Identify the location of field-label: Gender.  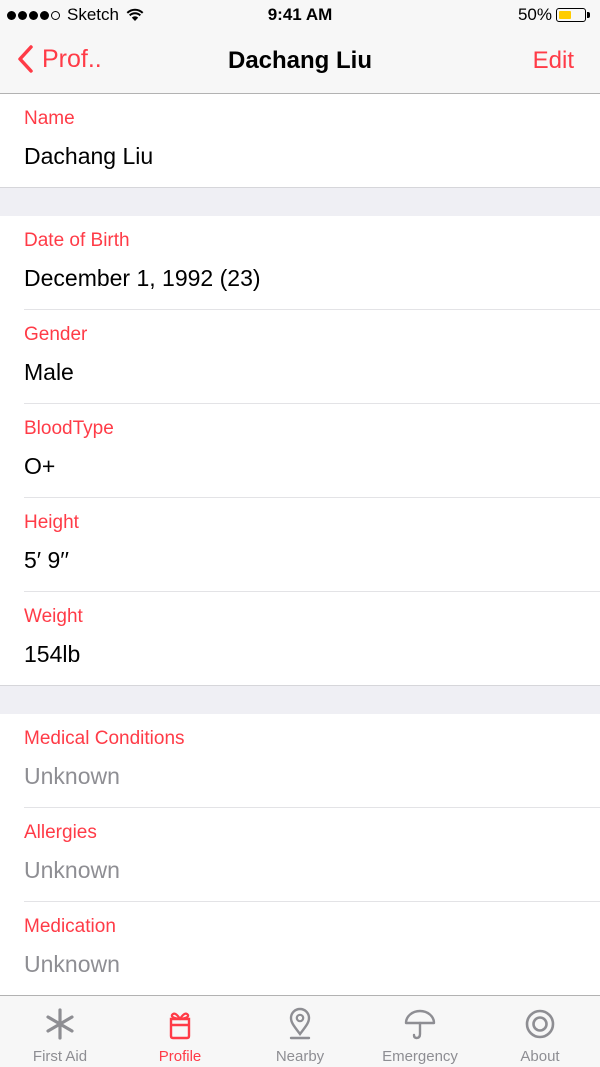
(56, 334).